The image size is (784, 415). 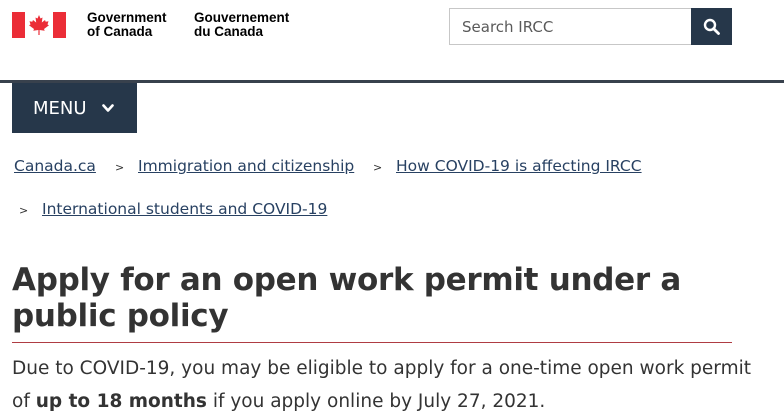 I want to click on search-input, so click(x=570, y=26).